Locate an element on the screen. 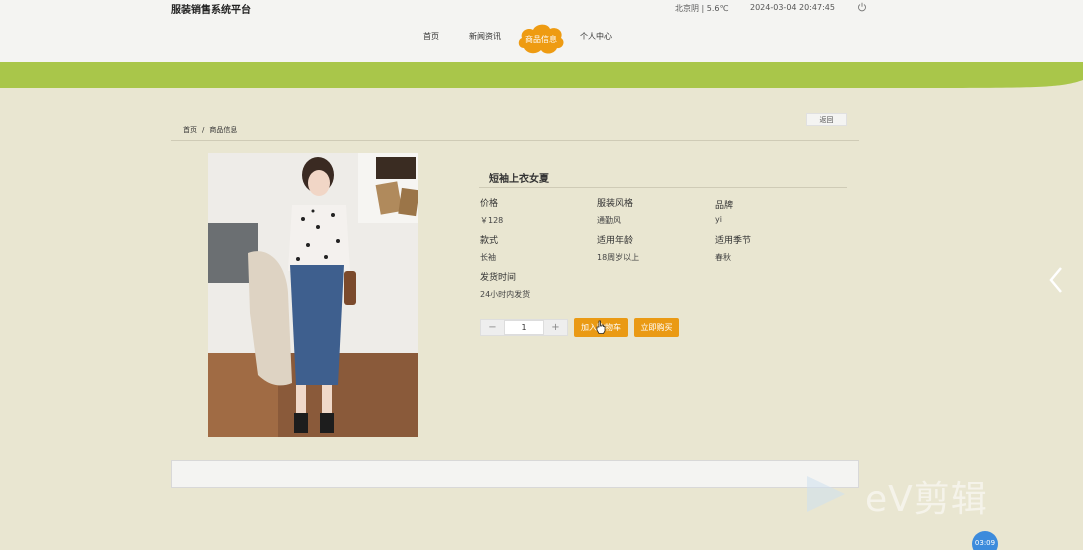 The height and width of the screenshot is (550, 1083). watermark: eV剪辑 is located at coordinates (915, 494).